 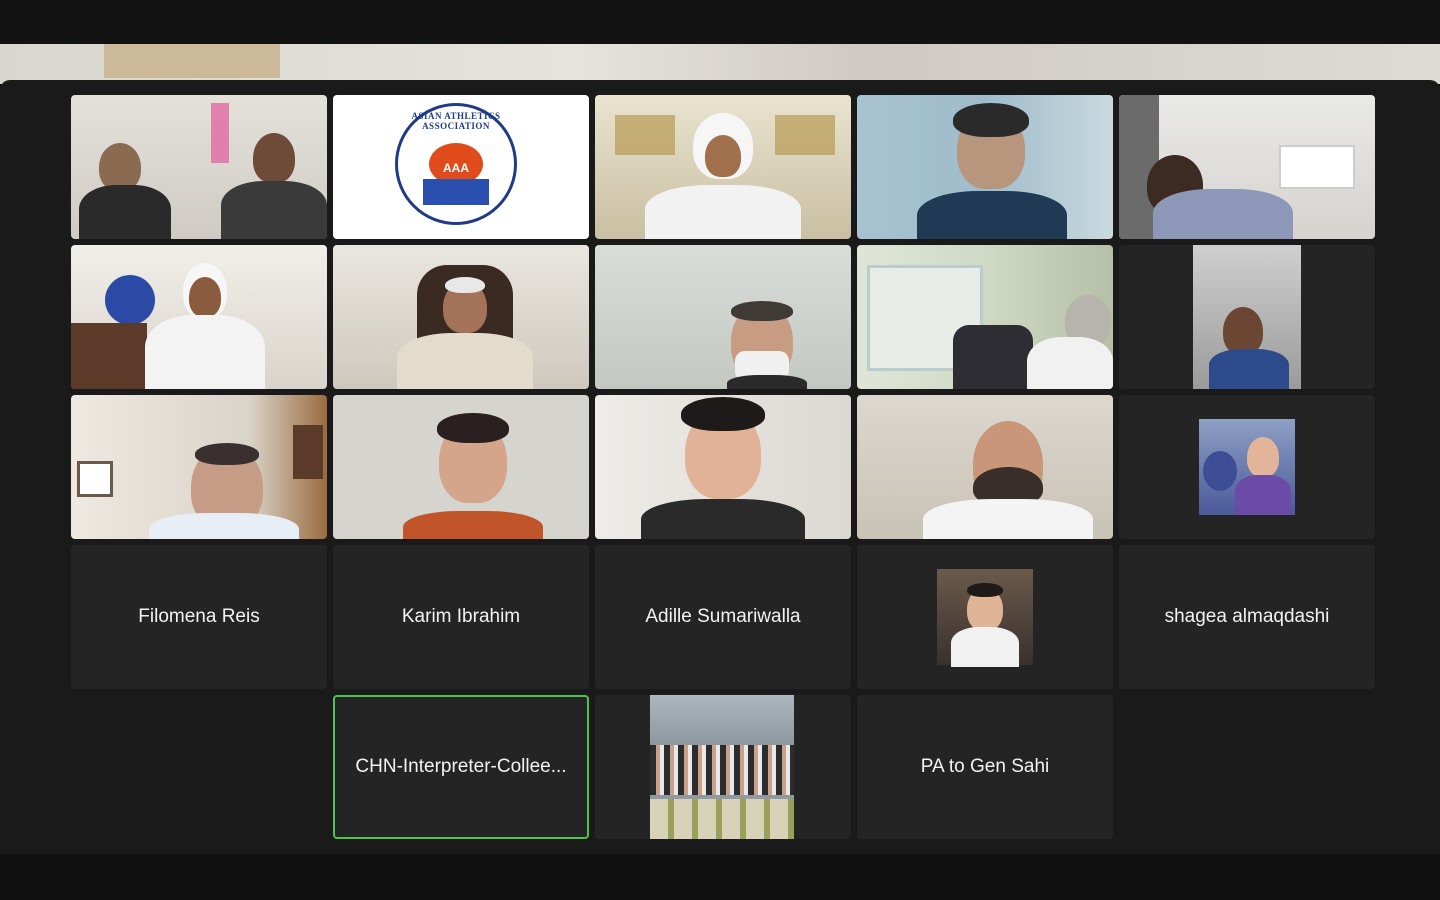 I want to click on bottom-black-band, so click(x=720, y=877).